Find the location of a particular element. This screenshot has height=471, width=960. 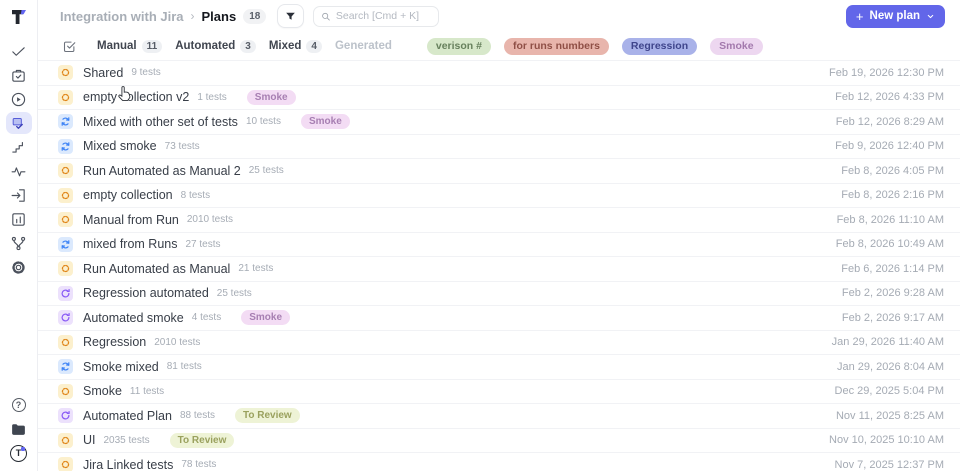

tab-label: Generated is located at coordinates (363, 46).